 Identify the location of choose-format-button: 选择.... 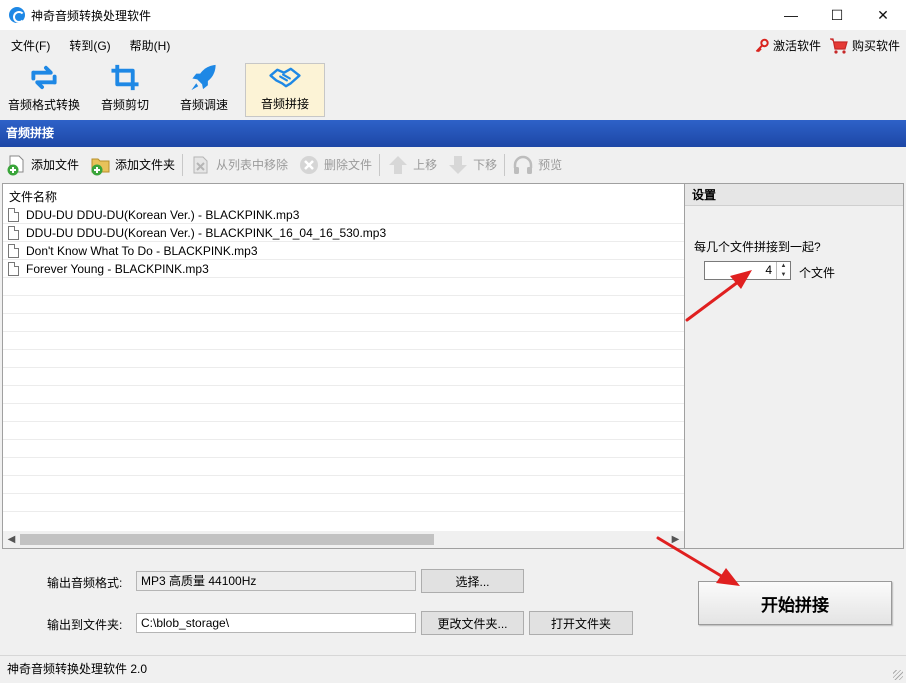
(472, 581).